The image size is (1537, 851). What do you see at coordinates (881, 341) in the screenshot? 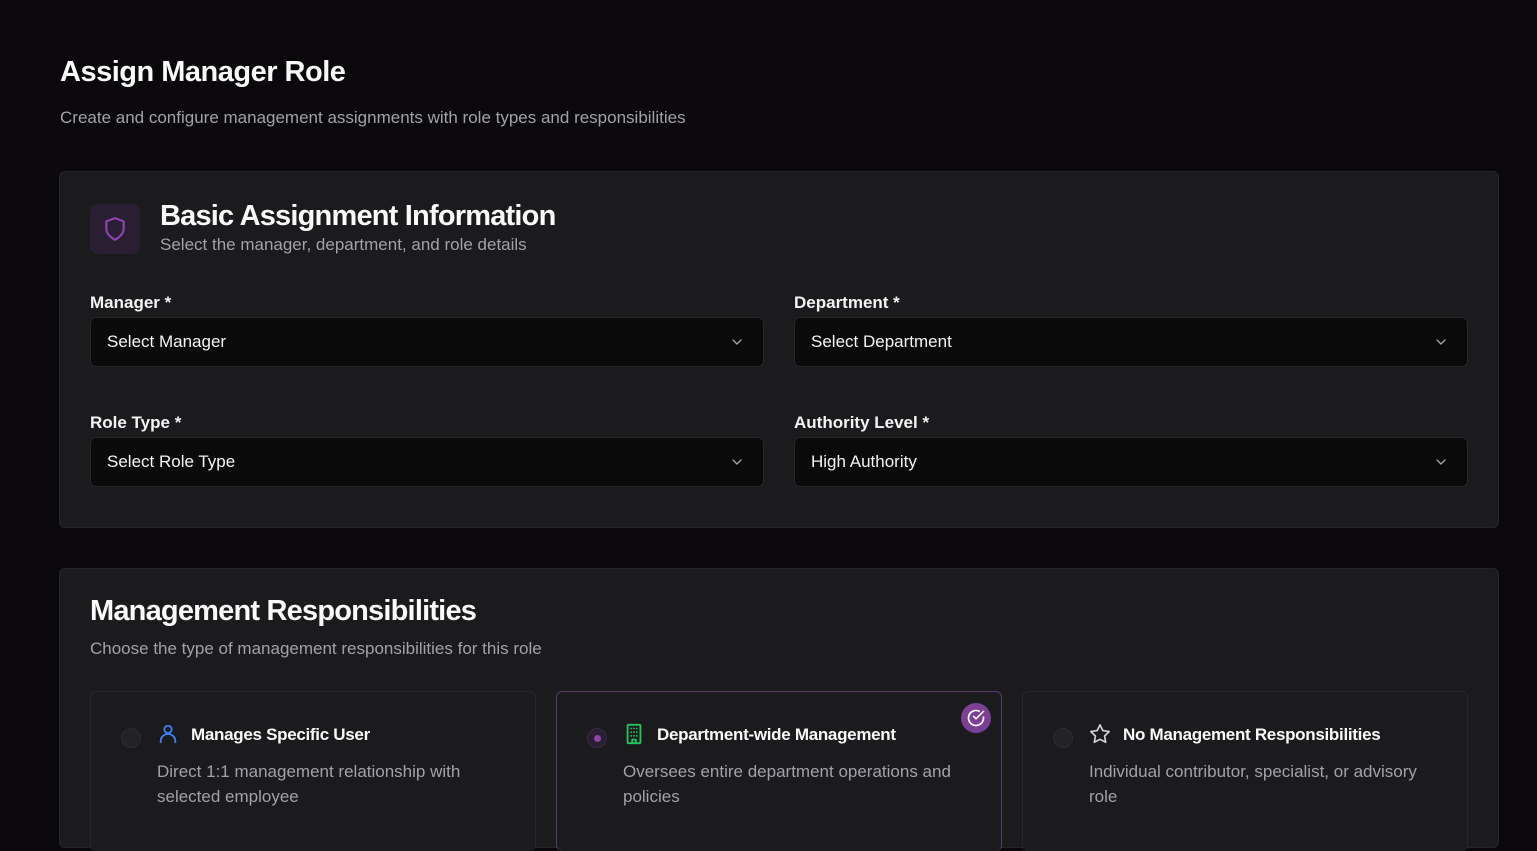
I see `department-select-value: Select Department` at bounding box center [881, 341].